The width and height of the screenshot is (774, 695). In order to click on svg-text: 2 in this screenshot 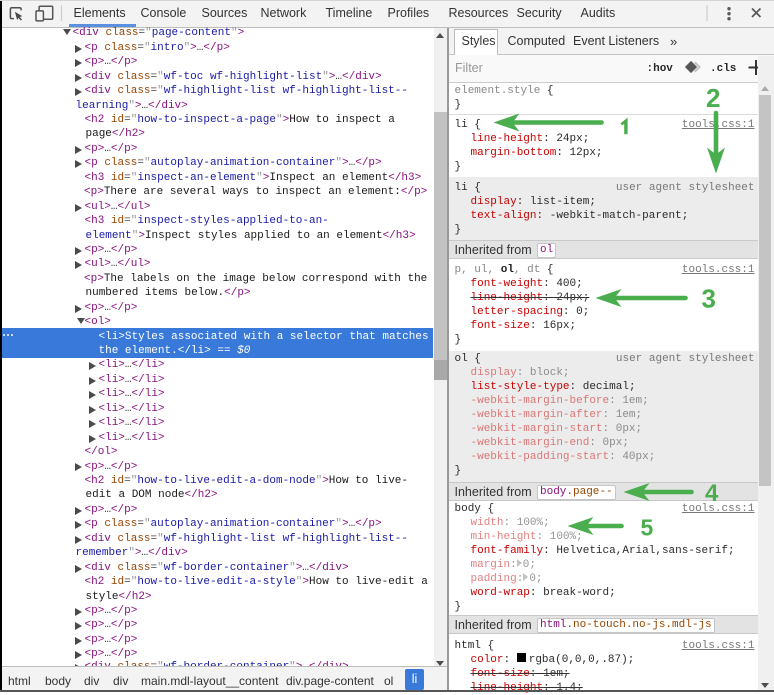, I will do `click(713, 98)`.